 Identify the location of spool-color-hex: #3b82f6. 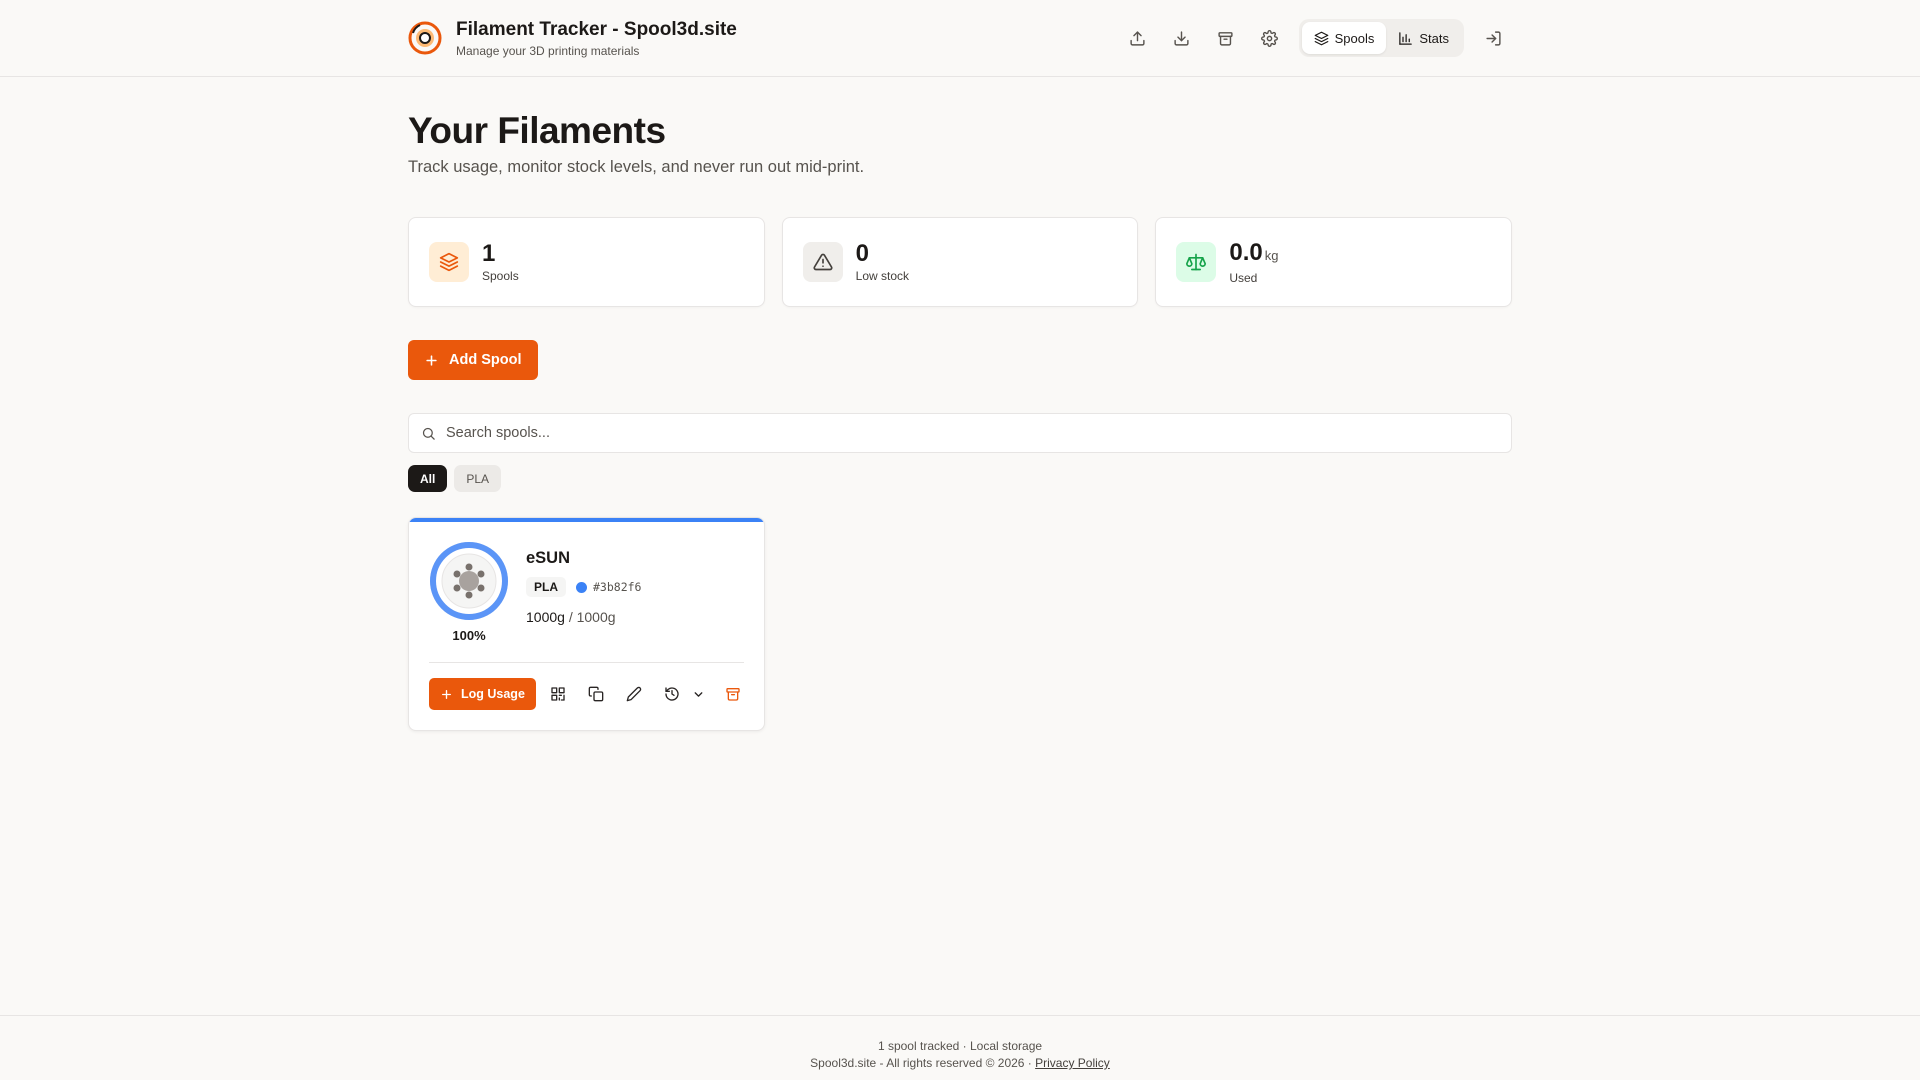
(617, 587).